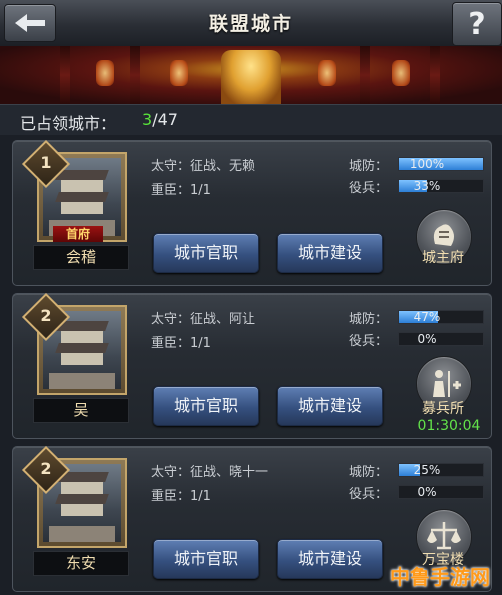  Describe the element at coordinates (68, 123) in the screenshot. I see `occupied-label: 已占领城市：` at that location.